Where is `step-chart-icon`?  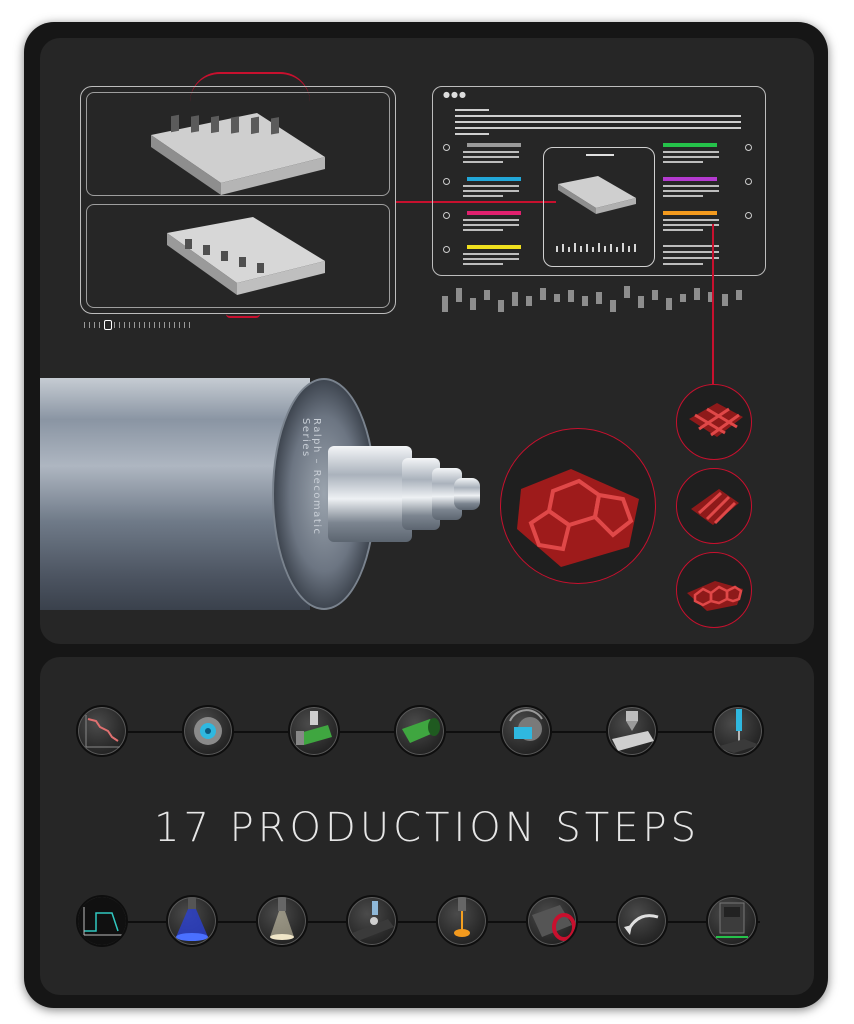
step-chart-icon is located at coordinates (102, 731).